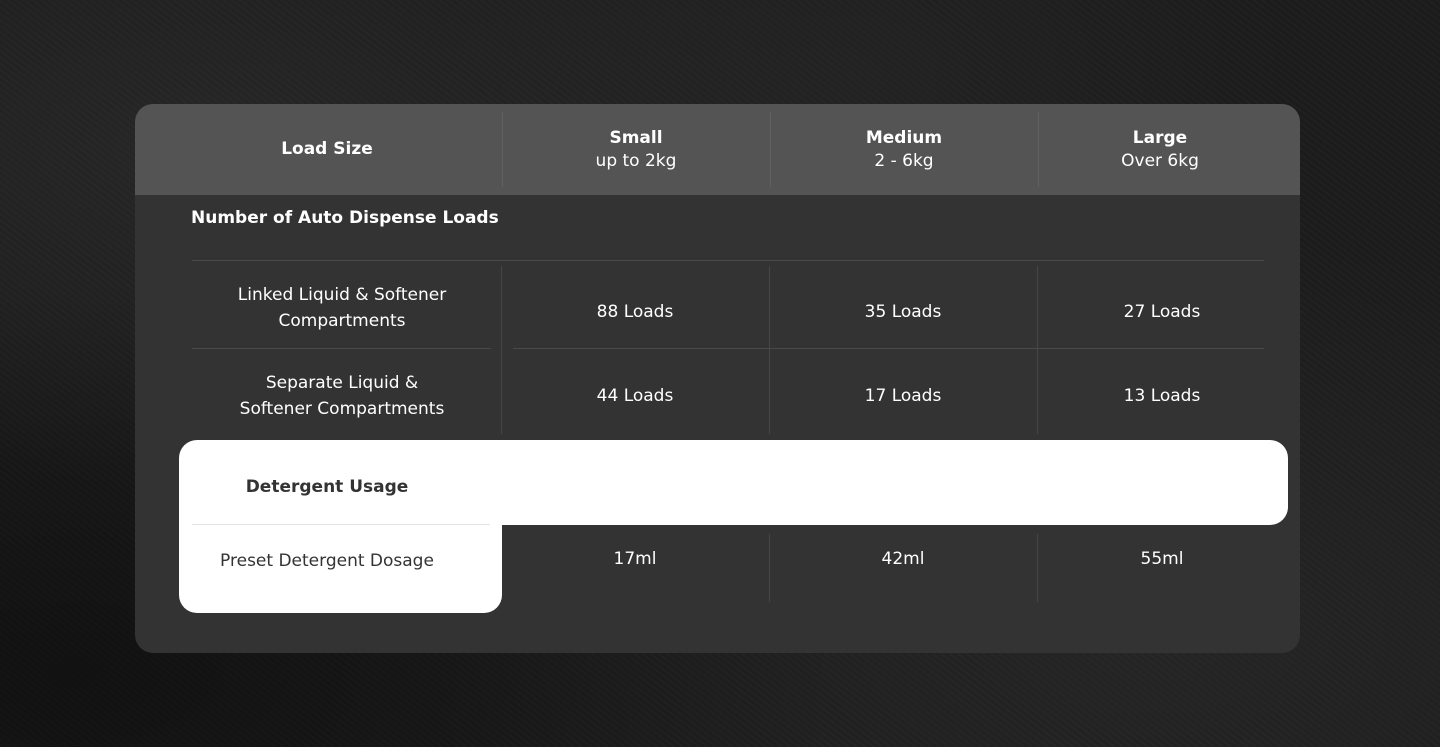  Describe the element at coordinates (345, 218) in the screenshot. I see `auto-dispense-title: Number of Auto Dispense Loads` at that location.